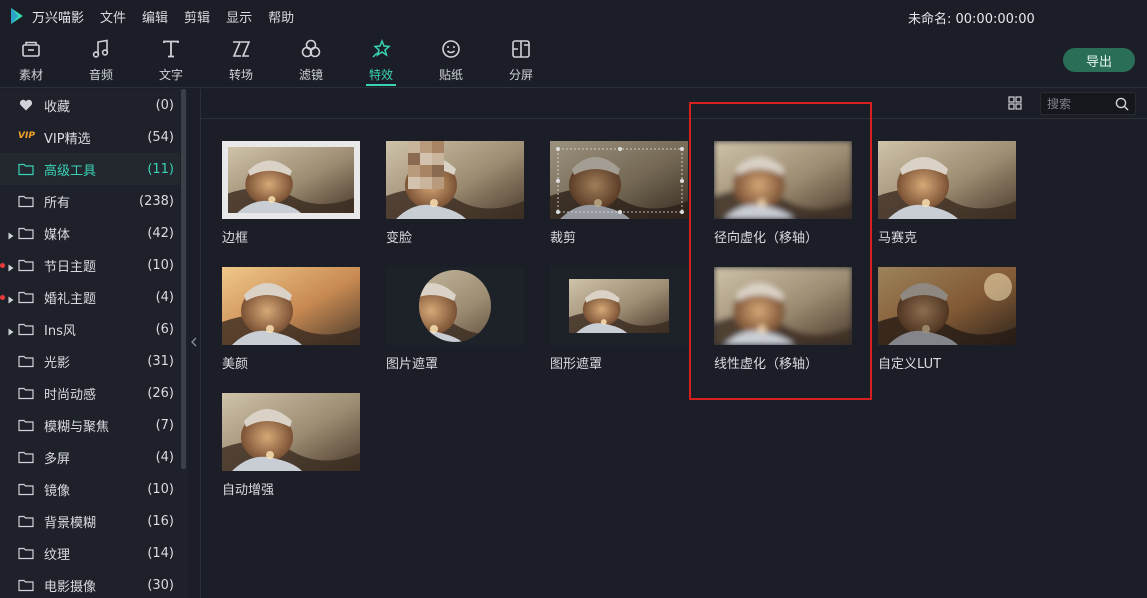 Image resolution: width=1147 pixels, height=598 pixels. Describe the element at coordinates (58, 18) in the screenshot. I see `app-title: 万兴喵影` at that location.